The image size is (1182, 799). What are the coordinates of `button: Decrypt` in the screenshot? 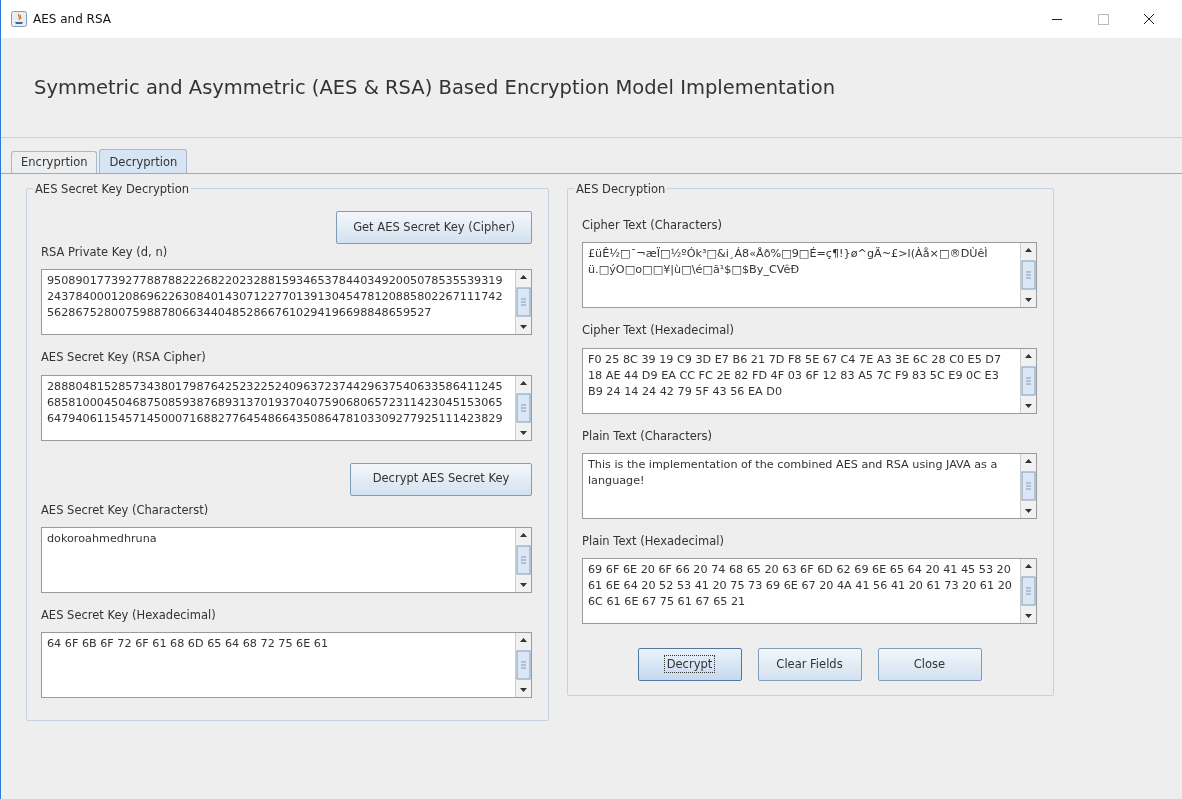 It's located at (689, 664).